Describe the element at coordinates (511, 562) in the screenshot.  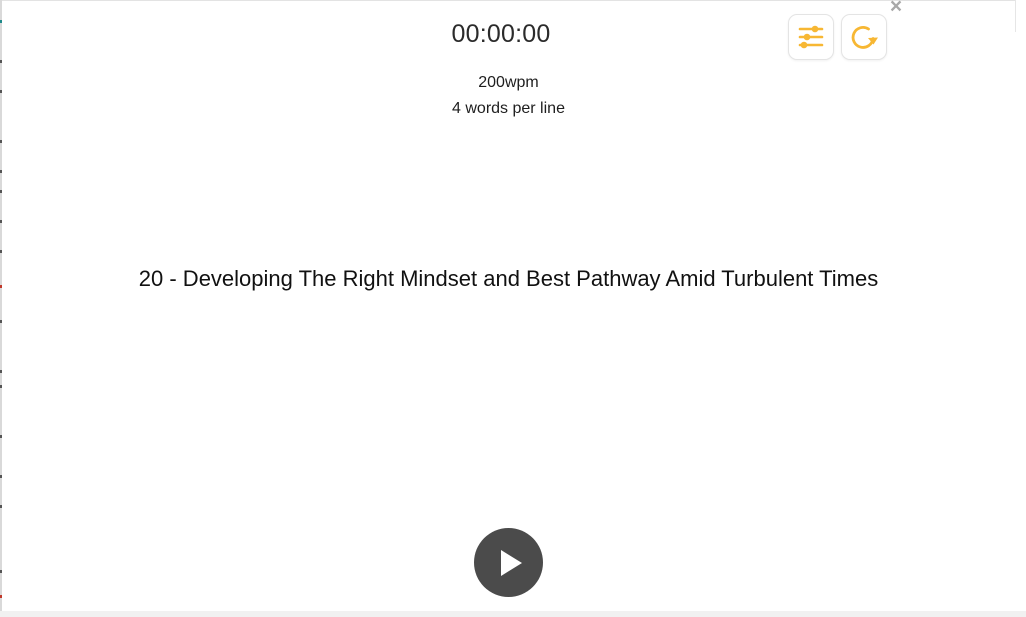
I see `play-icon` at that location.